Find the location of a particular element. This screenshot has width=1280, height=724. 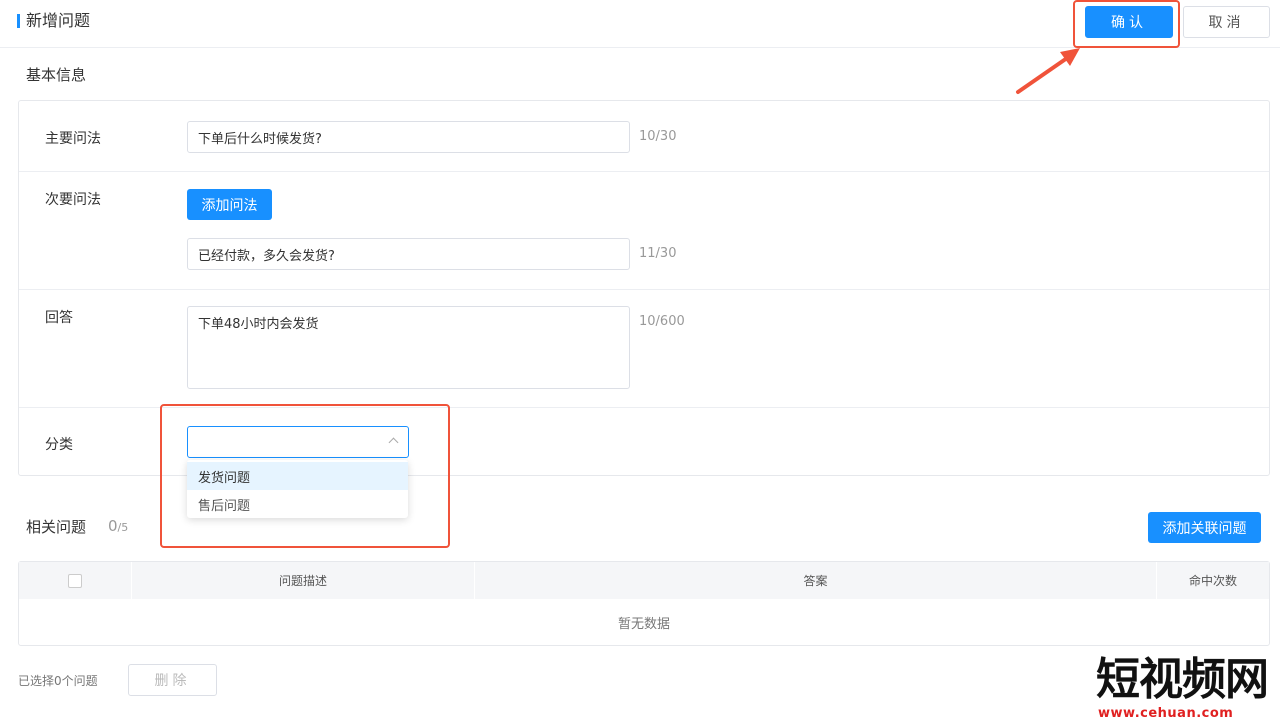

related-count-max: /5 is located at coordinates (123, 527).